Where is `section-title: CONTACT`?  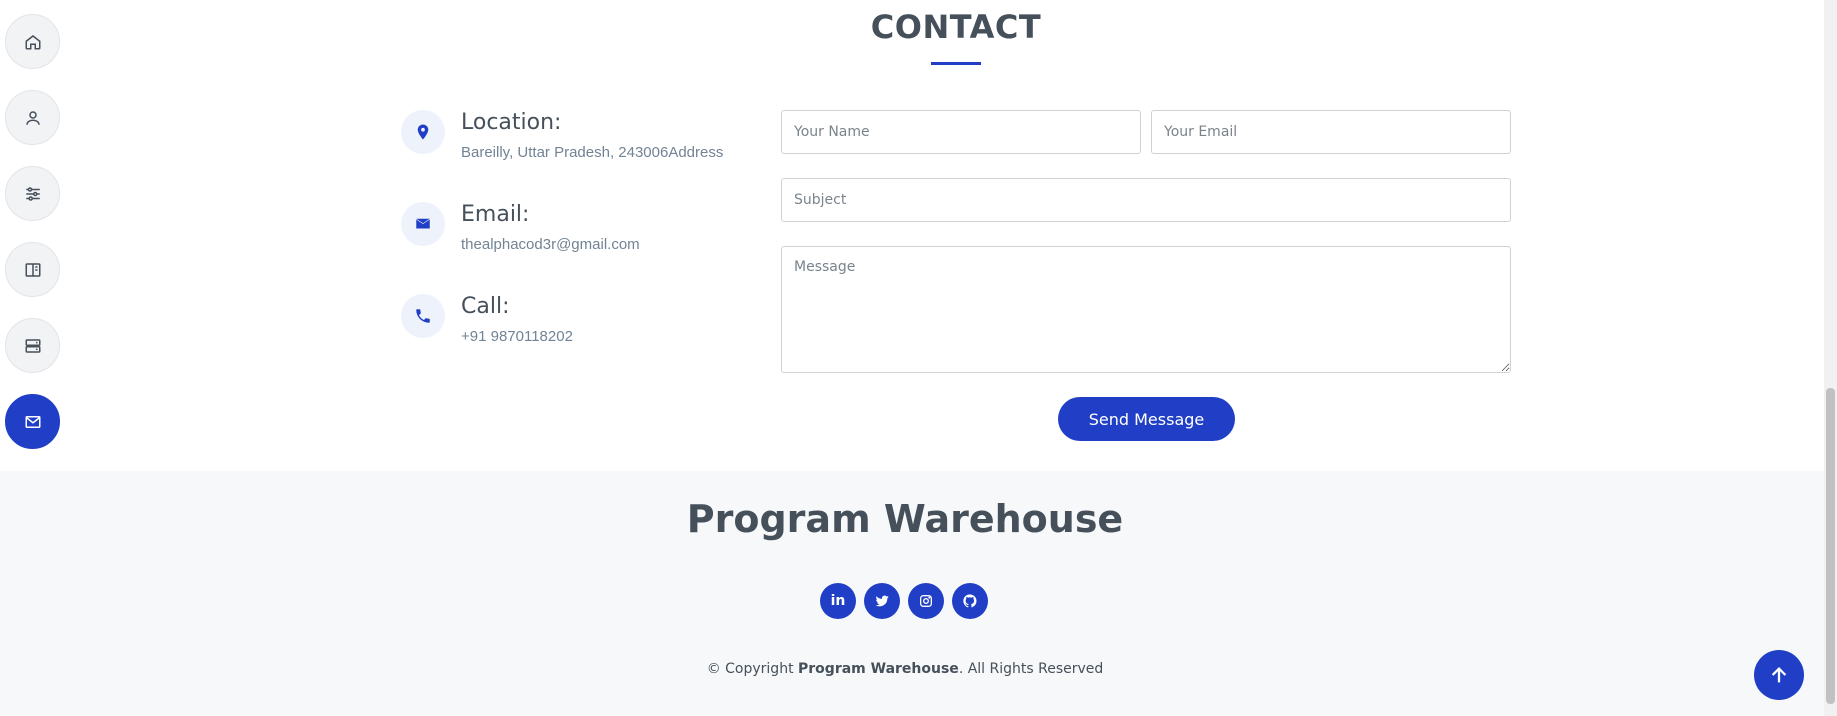
section-title: CONTACT is located at coordinates (918, 27).